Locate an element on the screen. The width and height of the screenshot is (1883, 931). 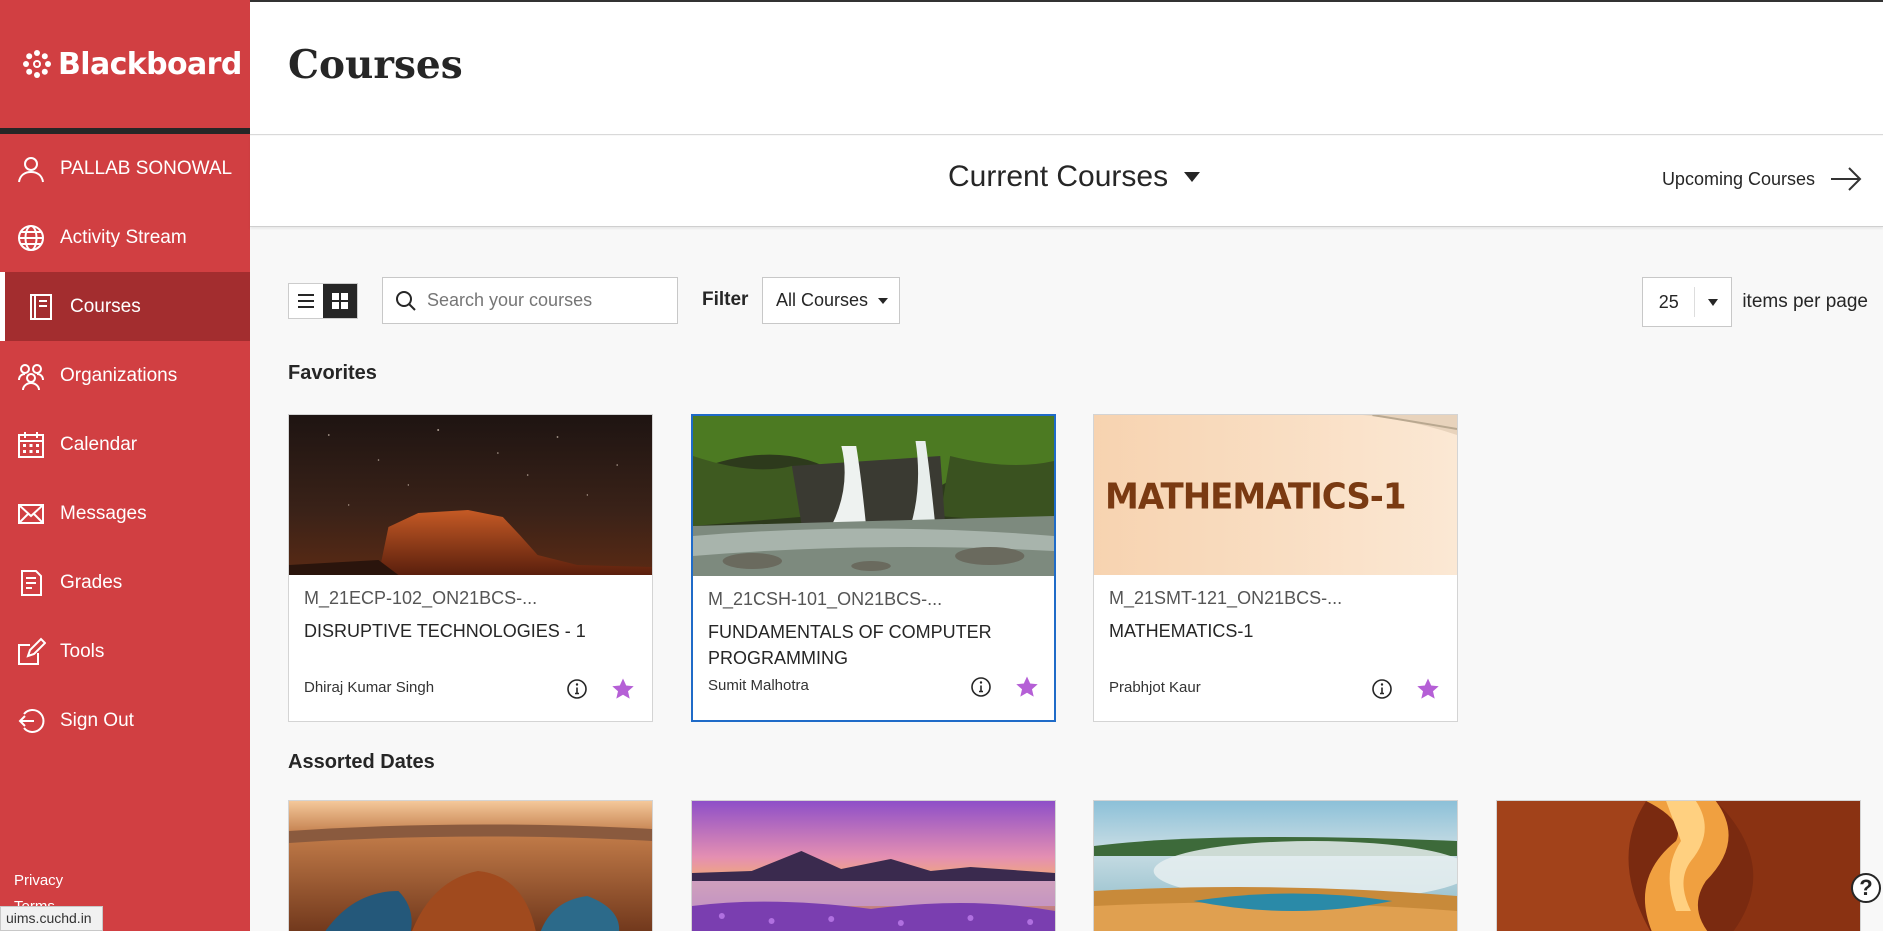
arrow-right-icon is located at coordinates (1846, 179).